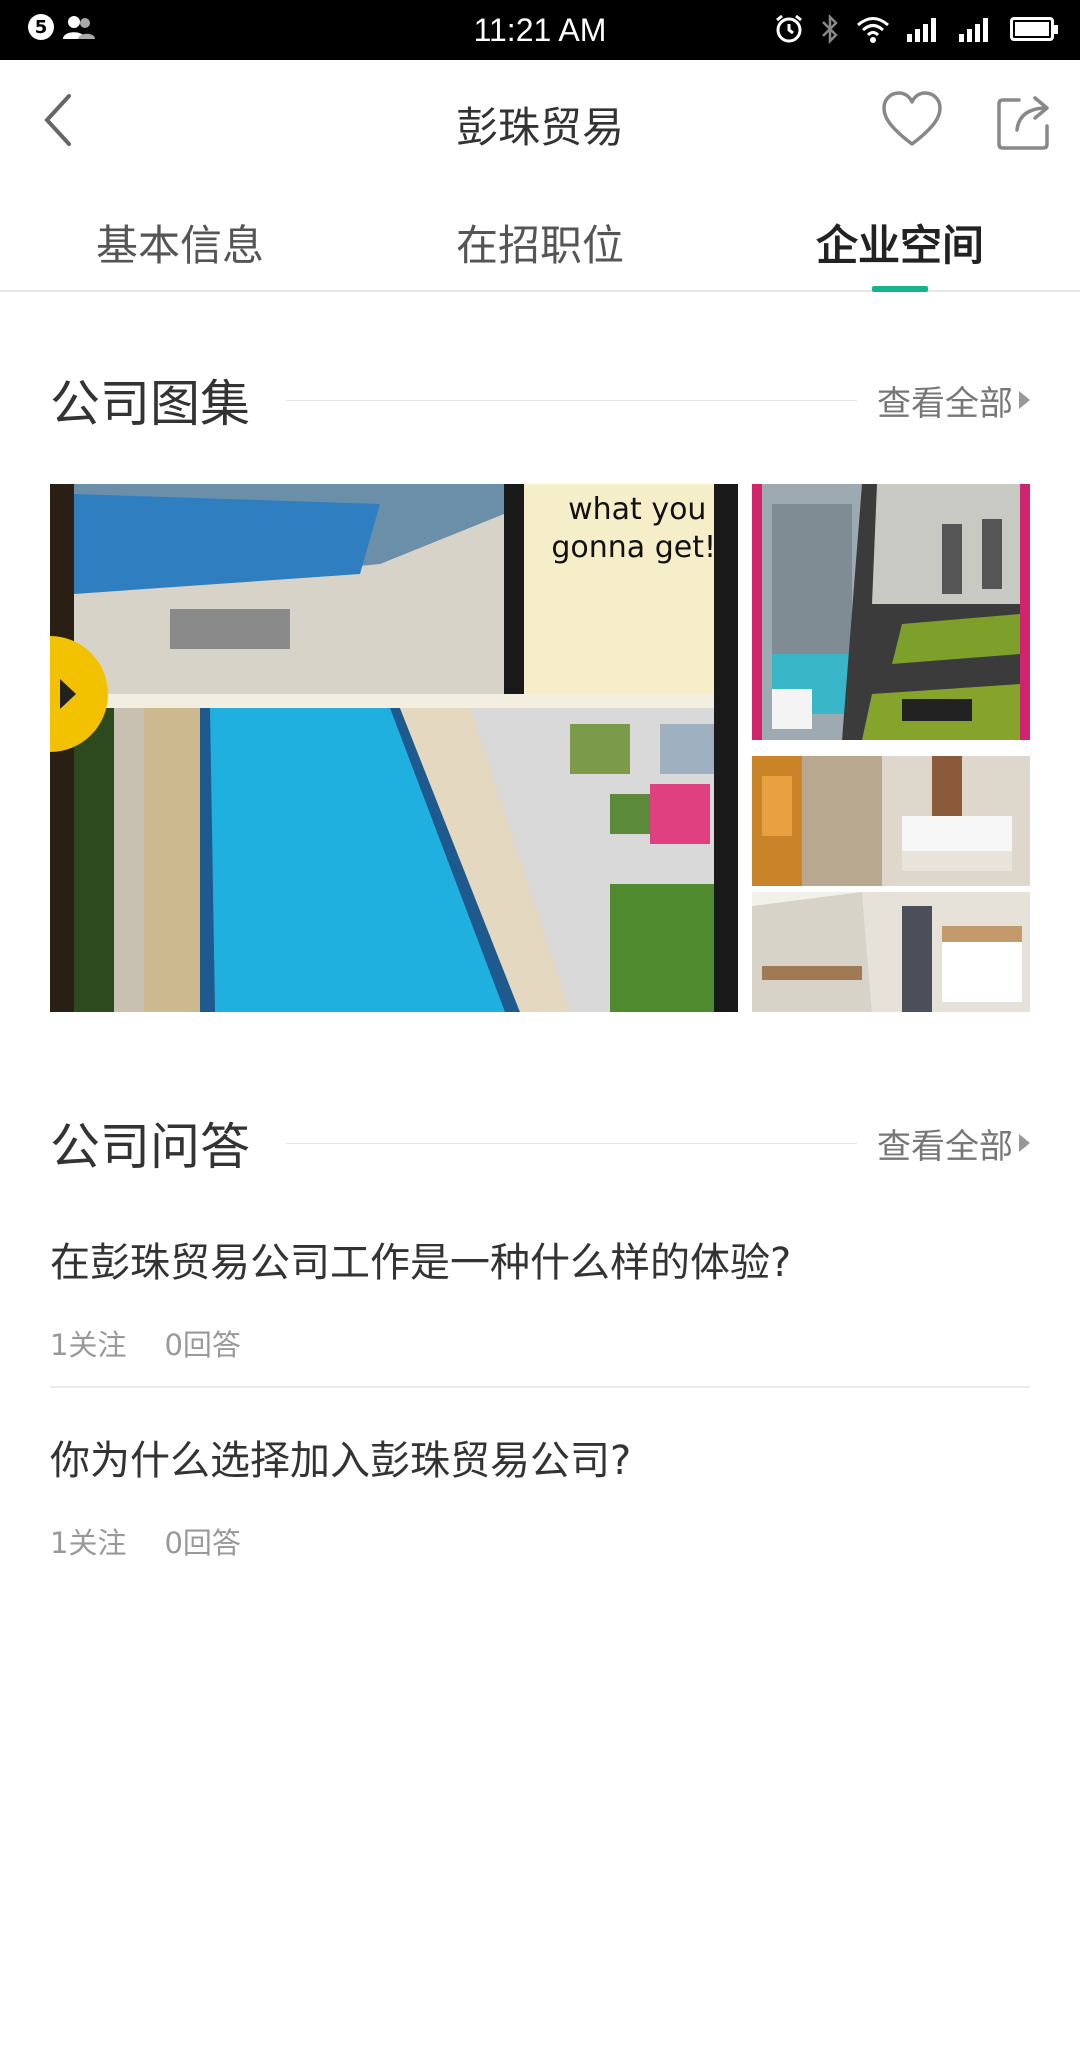 This screenshot has width=1080, height=2060. What do you see at coordinates (150, 1147) in the screenshot?
I see `section-title: 公司问答` at bounding box center [150, 1147].